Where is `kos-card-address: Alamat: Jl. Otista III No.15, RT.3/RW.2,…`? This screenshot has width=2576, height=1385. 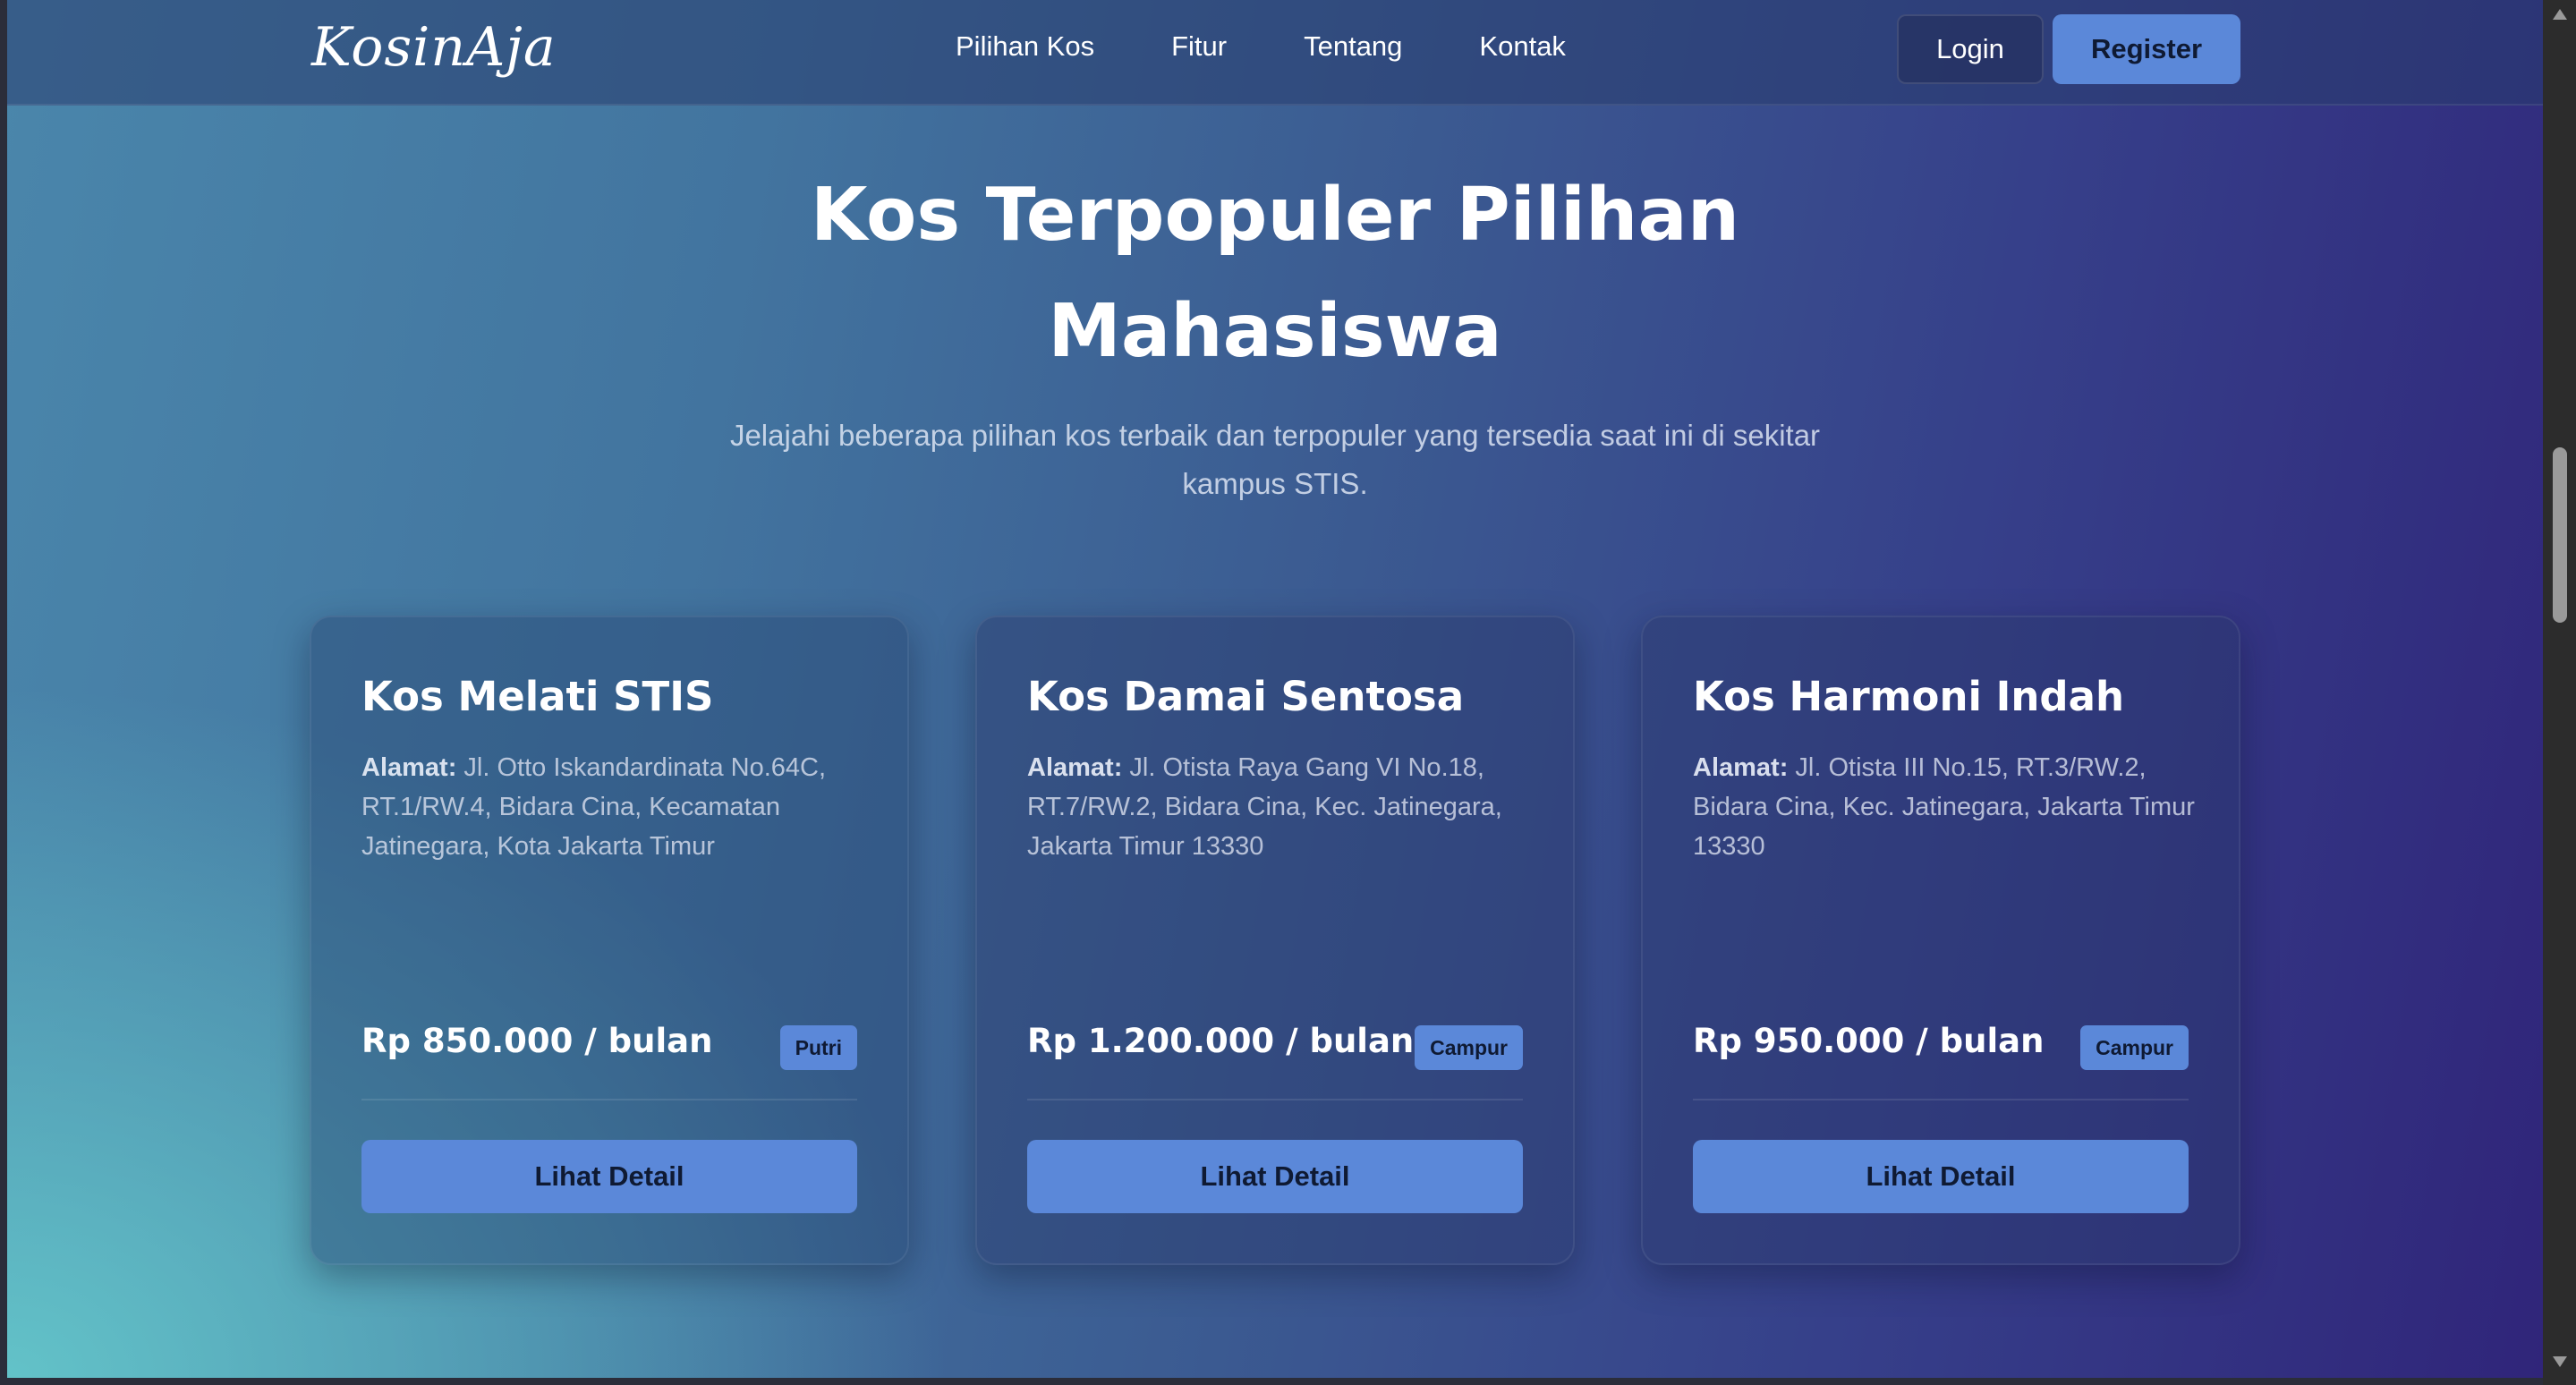 kos-card-address: Alamat: Jl. Otista III No.15, RT.3/RW.2,… is located at coordinates (1948, 807).